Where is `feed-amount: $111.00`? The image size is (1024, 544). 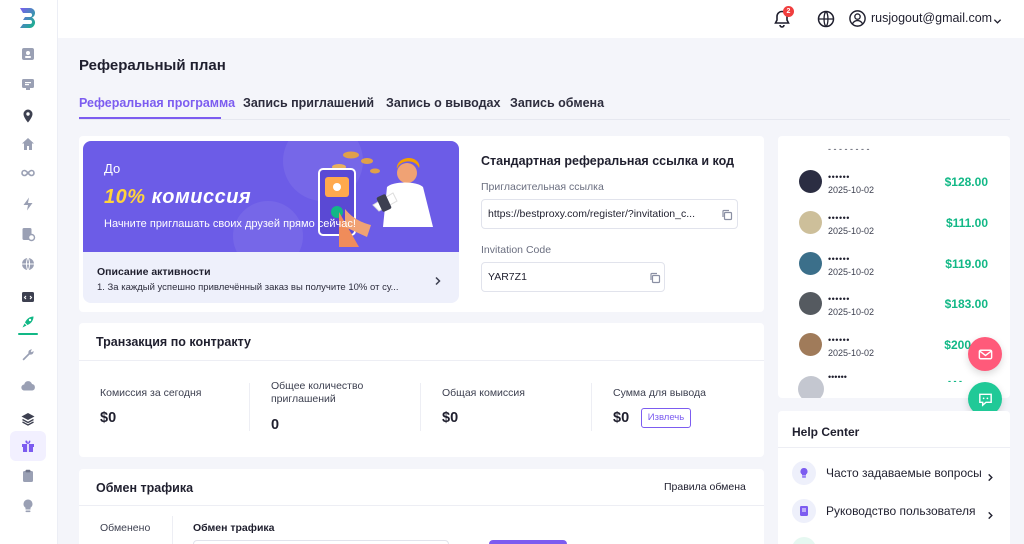 feed-amount: $111.00 is located at coordinates (966, 223).